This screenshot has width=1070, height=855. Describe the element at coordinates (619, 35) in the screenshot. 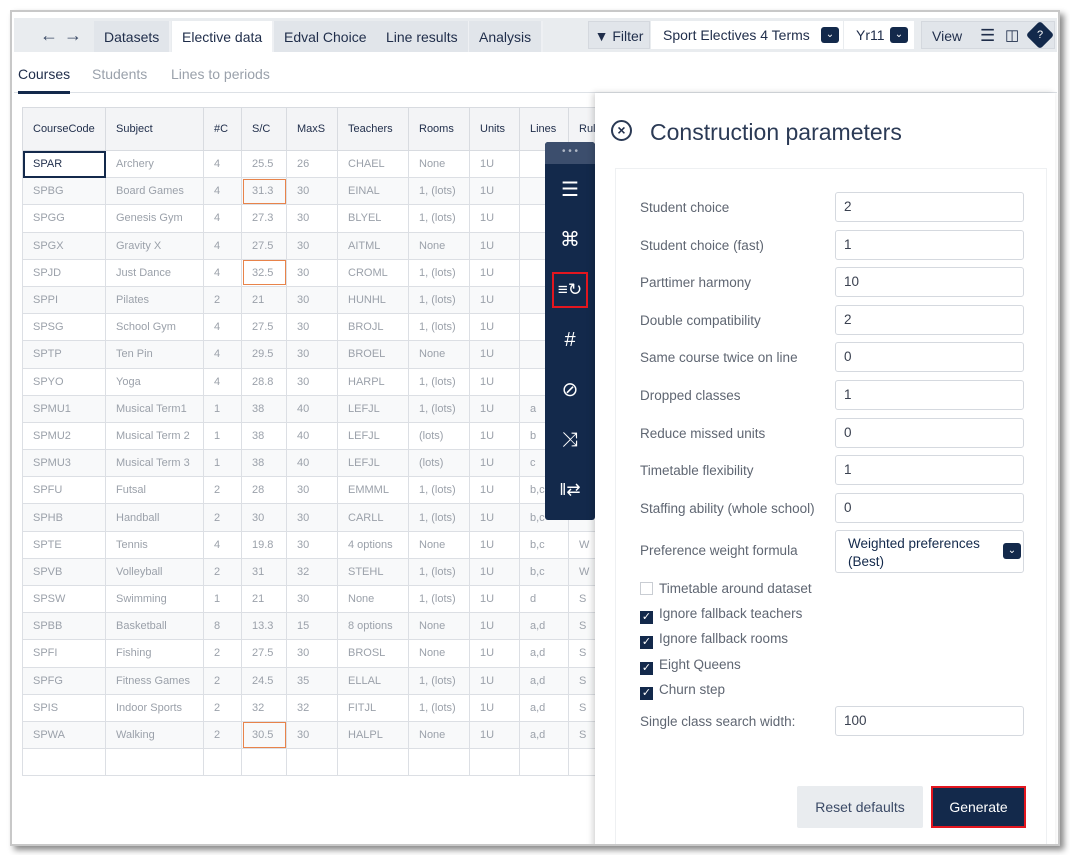

I see `filter-button: ▼ Filter` at that location.